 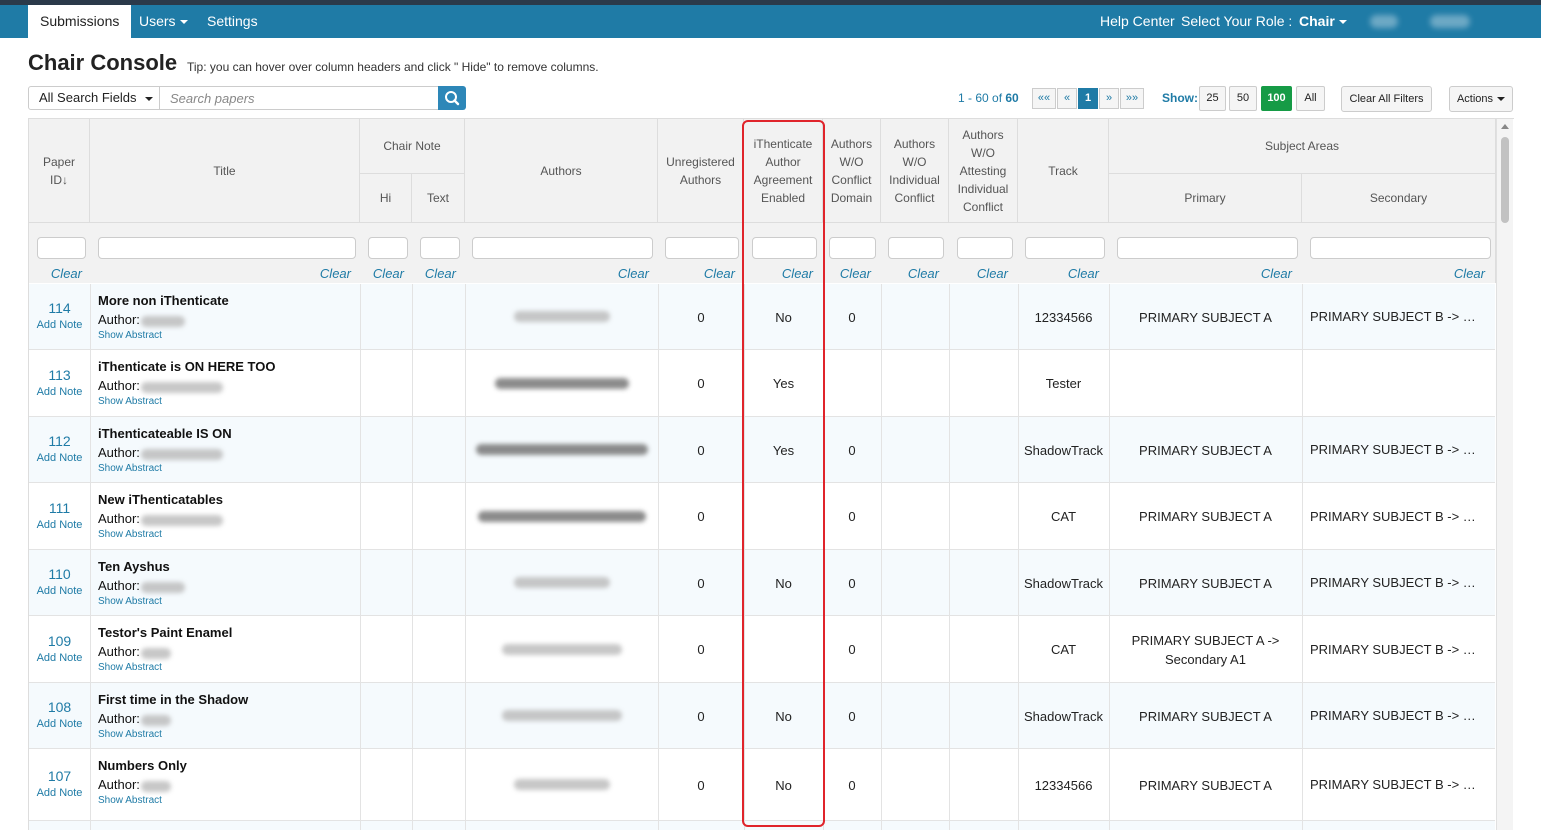 I want to click on filter-chair-note-text-input, so click(x=440, y=248).